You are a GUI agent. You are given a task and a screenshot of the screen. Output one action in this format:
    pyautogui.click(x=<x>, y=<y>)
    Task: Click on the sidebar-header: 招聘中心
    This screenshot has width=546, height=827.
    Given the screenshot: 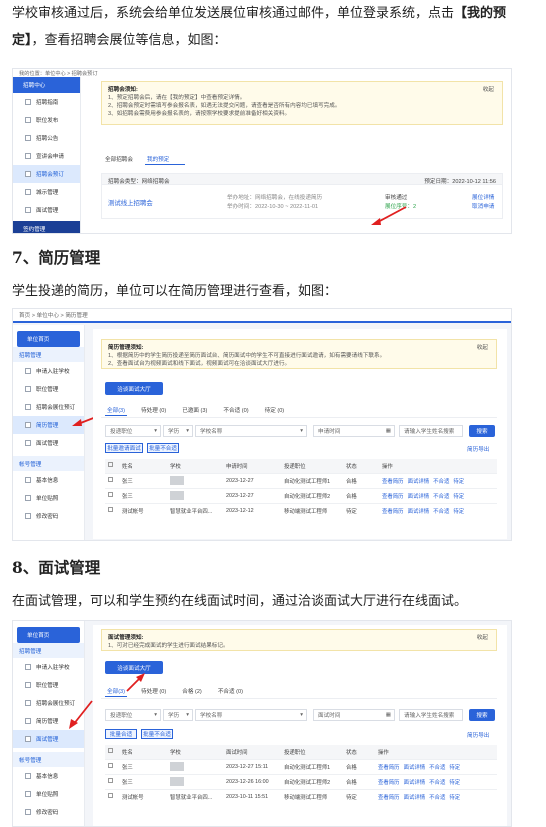 What is the action you would take?
    pyautogui.click(x=46, y=85)
    